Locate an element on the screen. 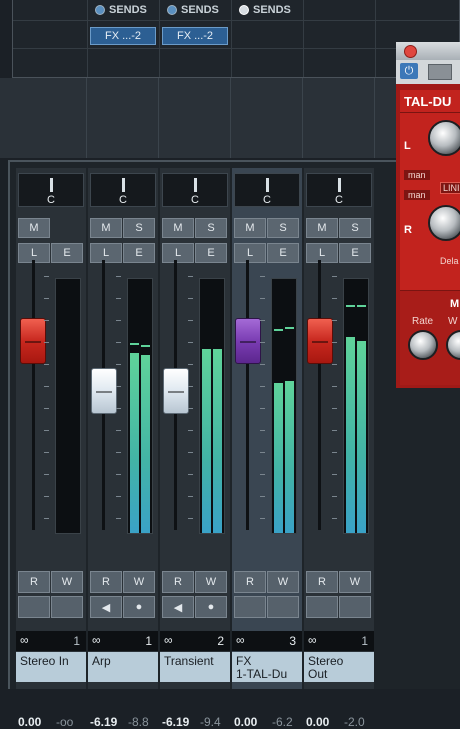 This screenshot has height=729, width=460. left-delay-knob is located at coordinates (444, 138).